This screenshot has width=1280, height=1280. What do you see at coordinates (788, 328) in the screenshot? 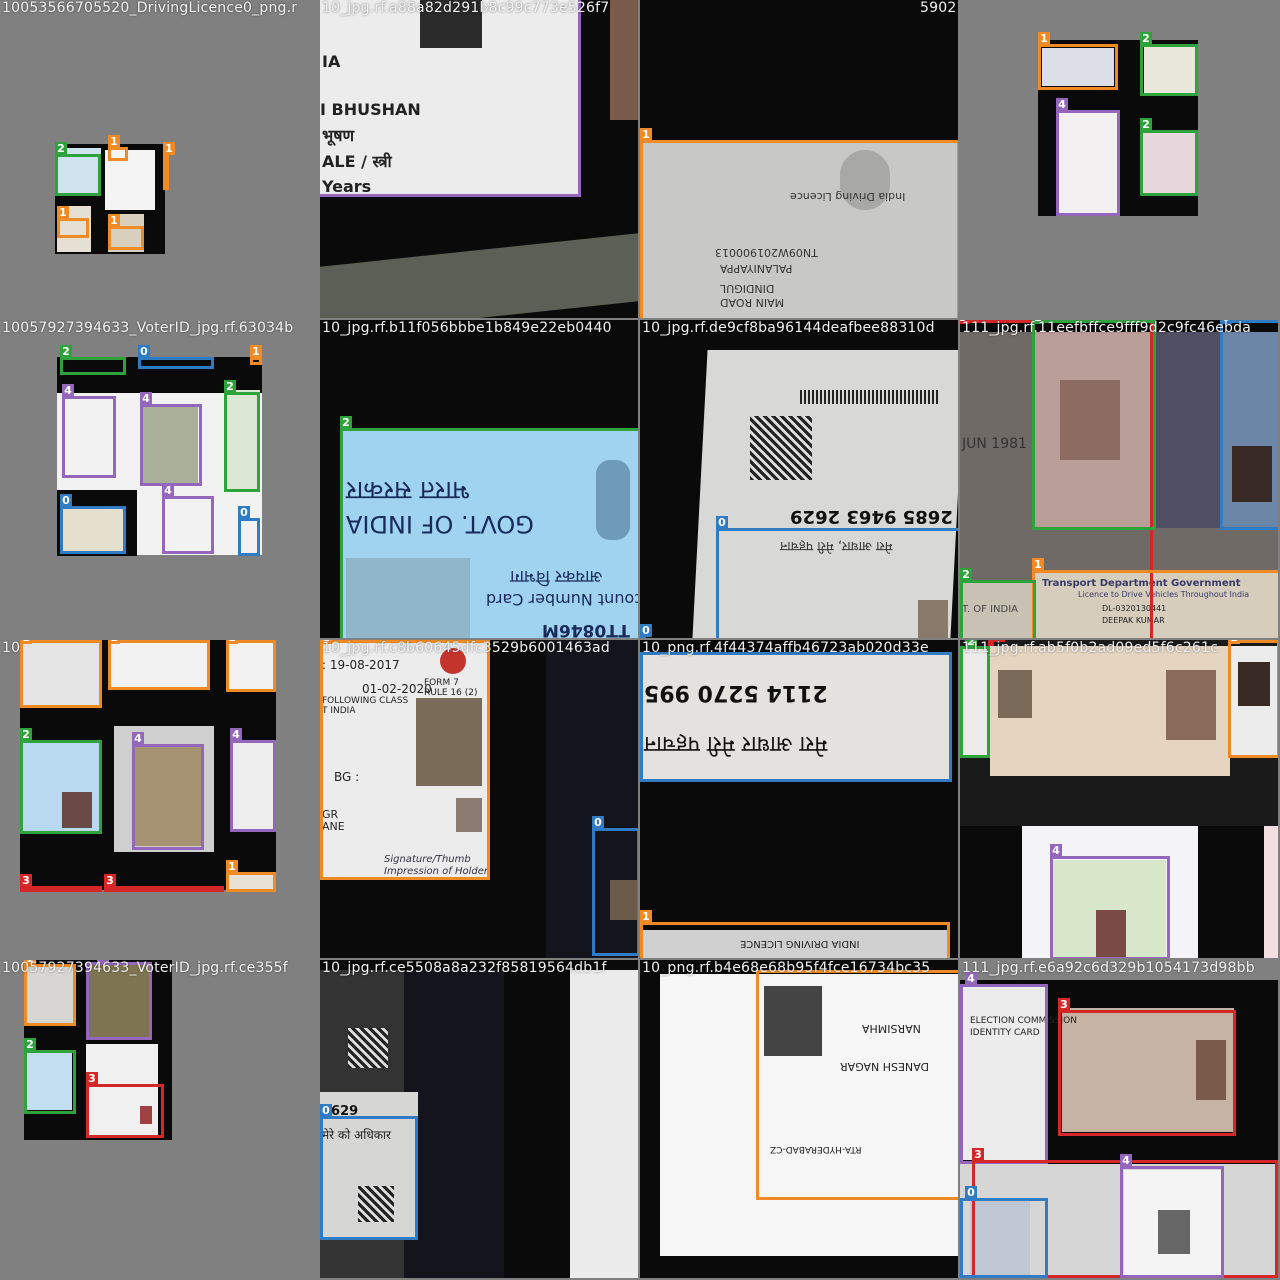
I see `tile-filename: 10_jpg.rf.de9cf8ba96144deafbee88310d` at bounding box center [788, 328].